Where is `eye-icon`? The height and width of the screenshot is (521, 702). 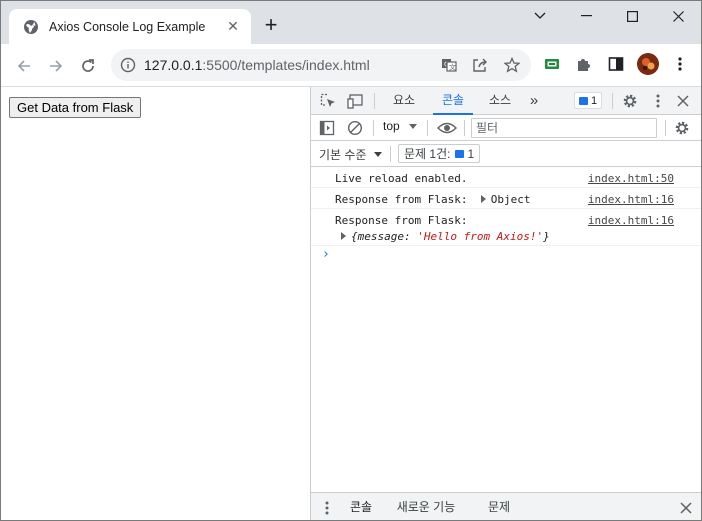
eye-icon is located at coordinates (447, 128).